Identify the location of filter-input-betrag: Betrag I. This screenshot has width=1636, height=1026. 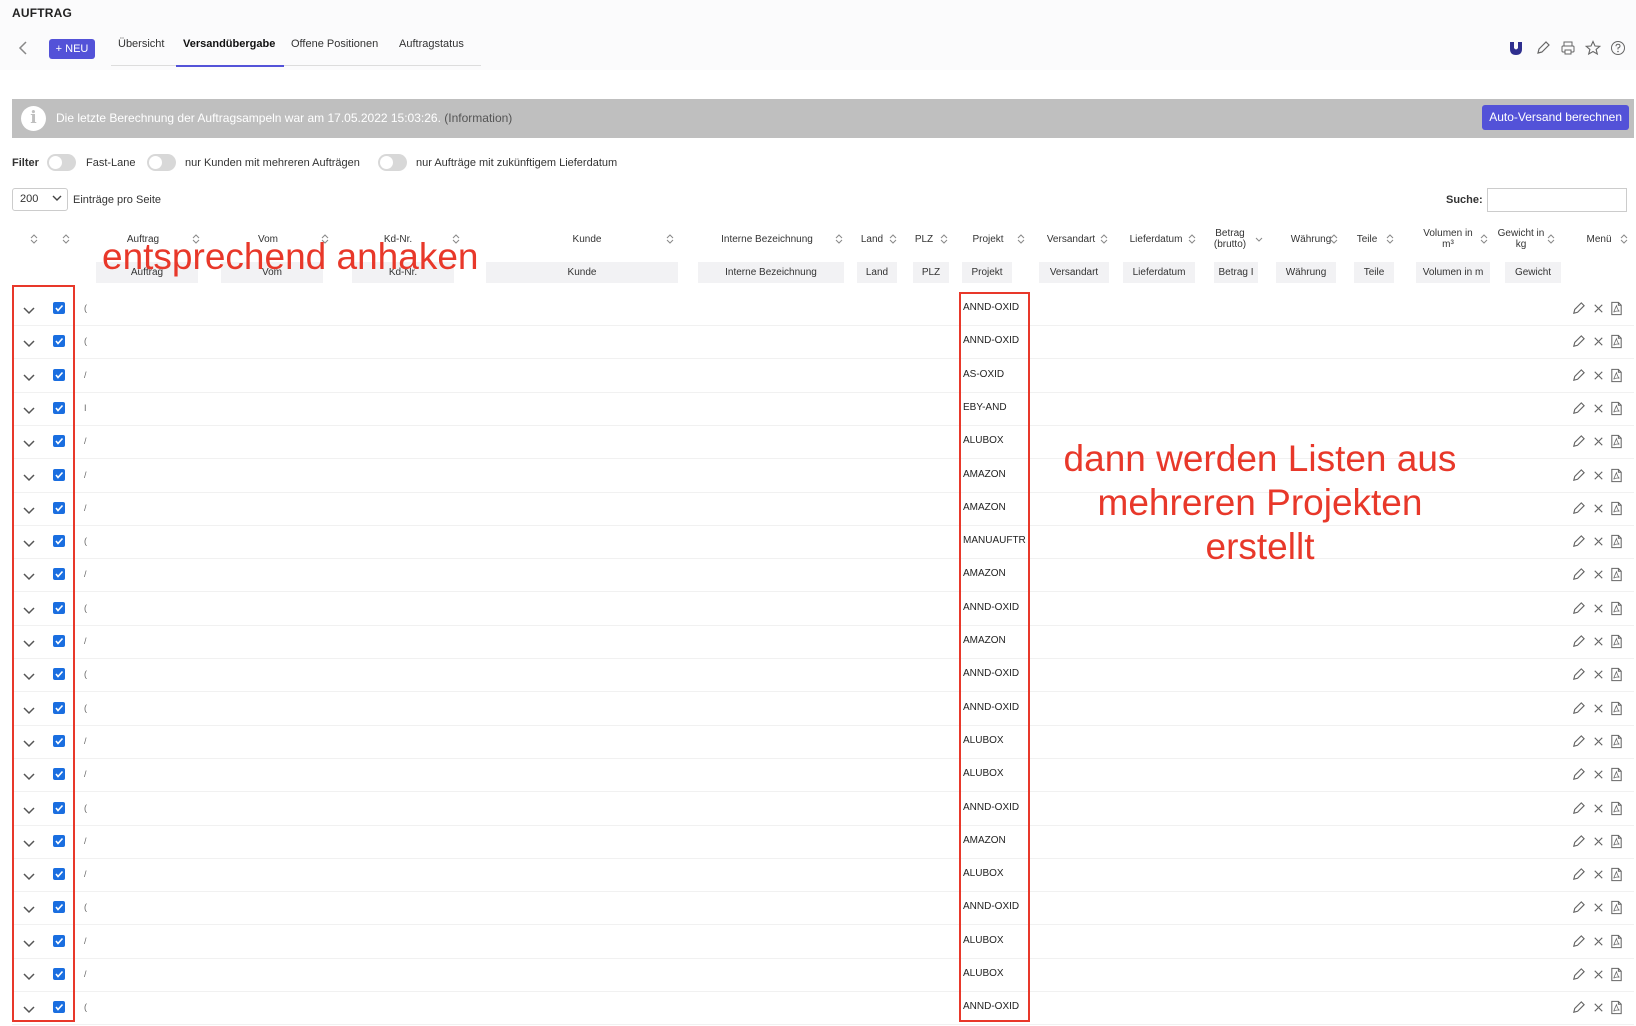
(1236, 272).